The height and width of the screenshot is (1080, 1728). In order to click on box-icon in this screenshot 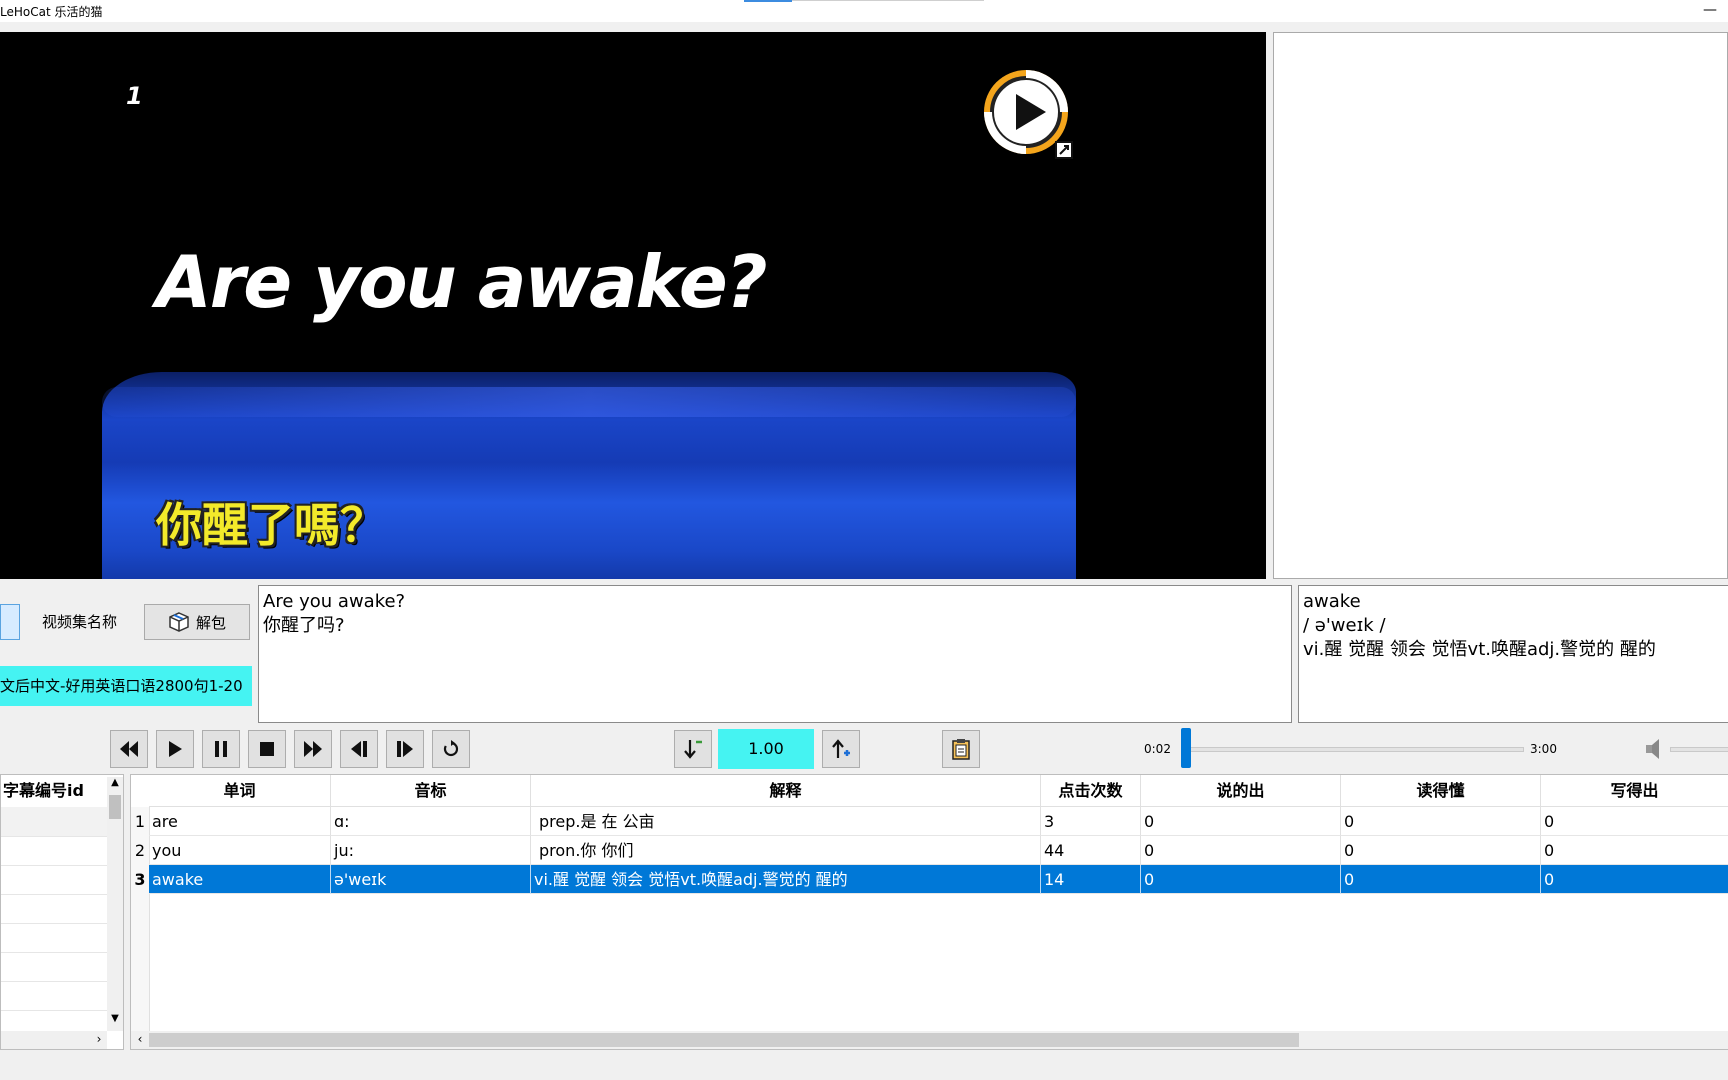, I will do `click(179, 622)`.